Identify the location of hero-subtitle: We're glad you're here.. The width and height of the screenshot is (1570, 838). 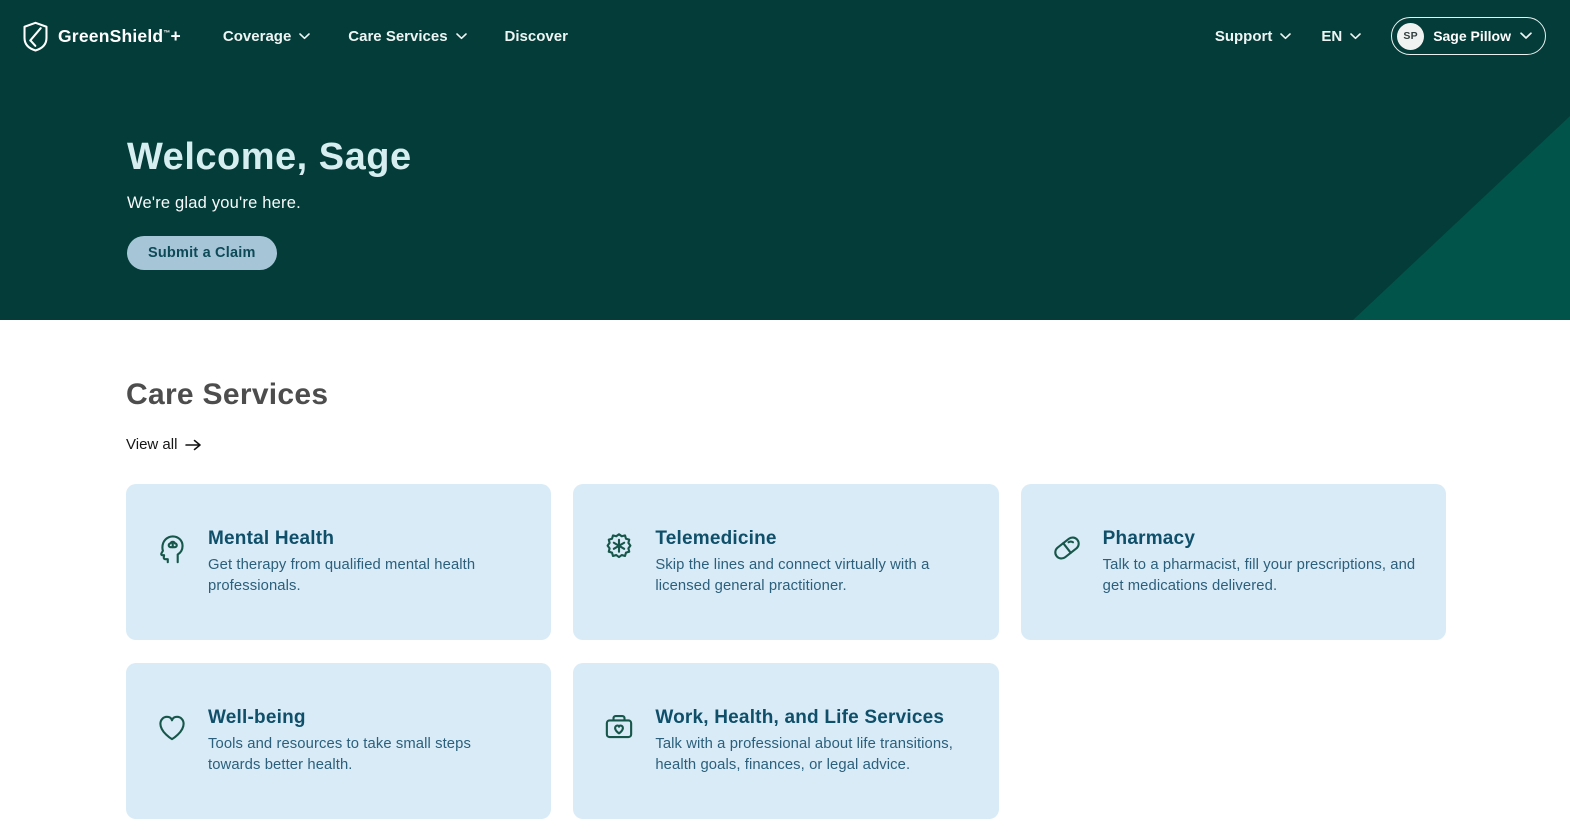
(214, 203).